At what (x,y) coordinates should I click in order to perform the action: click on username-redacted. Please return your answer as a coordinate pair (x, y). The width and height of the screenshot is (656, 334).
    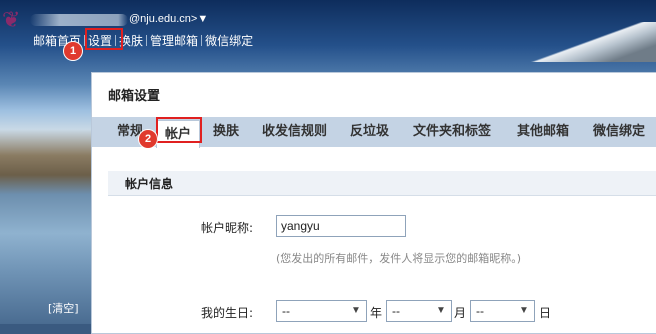
    Looking at the image, I should click on (79, 20).